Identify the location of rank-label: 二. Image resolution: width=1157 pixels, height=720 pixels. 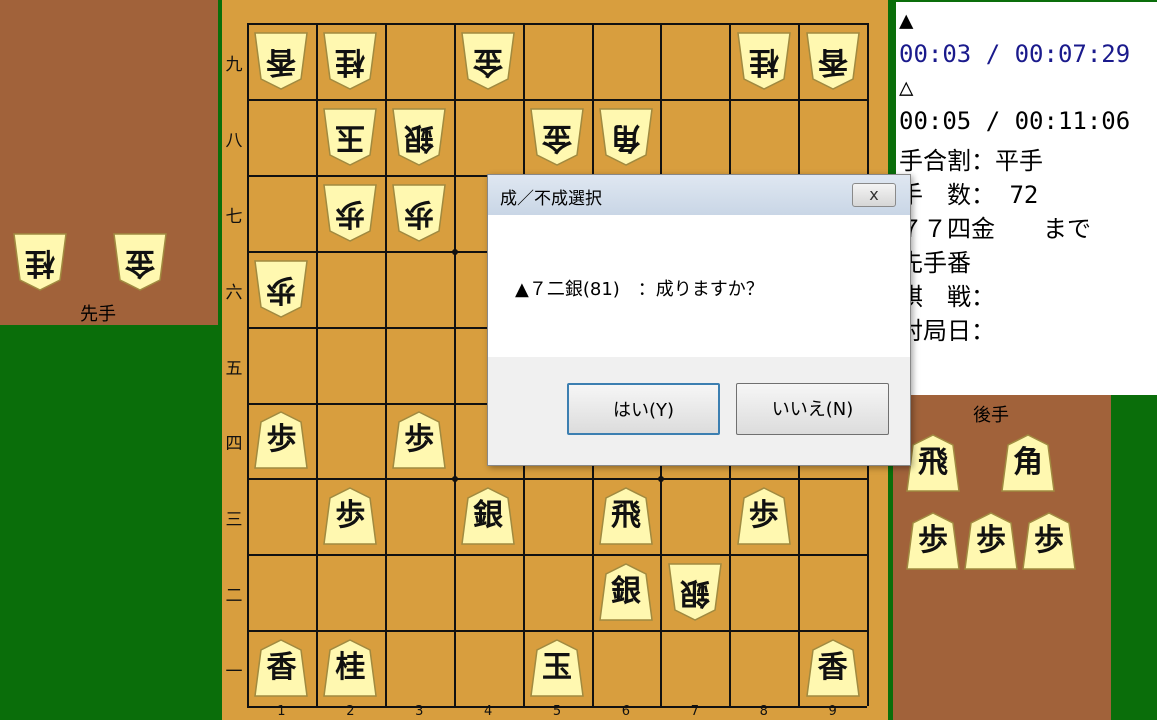
(234, 596).